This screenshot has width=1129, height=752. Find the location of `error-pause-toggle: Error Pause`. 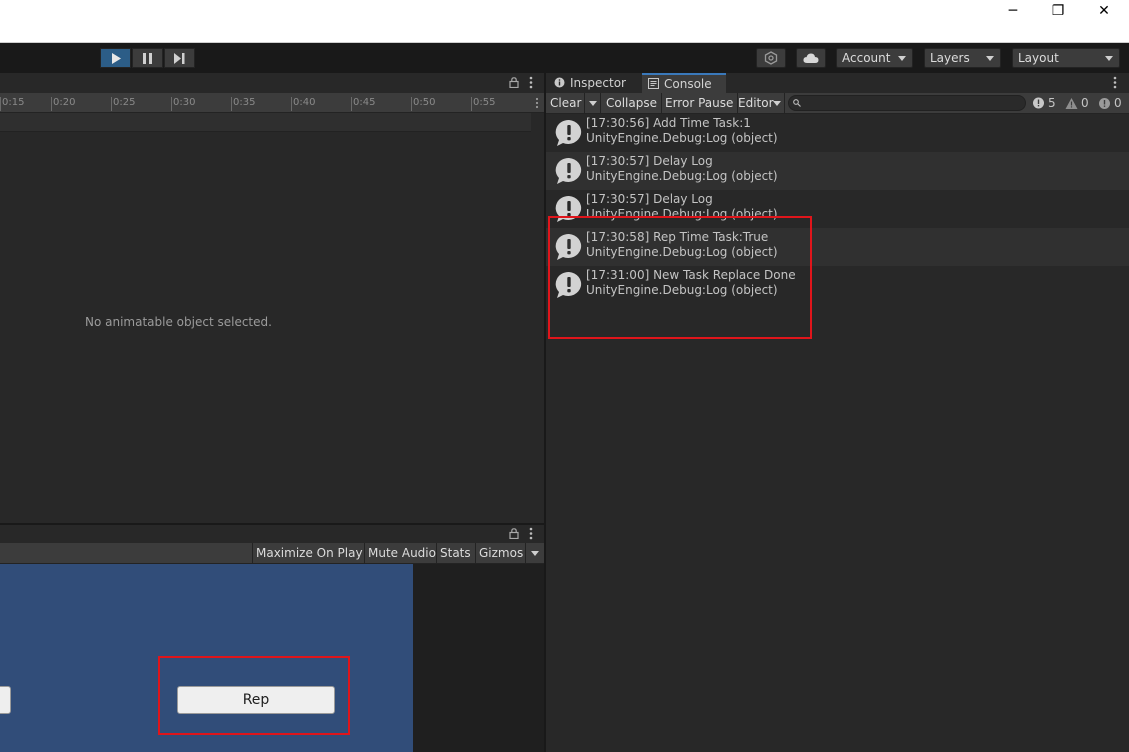

error-pause-toggle: Error Pause is located at coordinates (700, 103).